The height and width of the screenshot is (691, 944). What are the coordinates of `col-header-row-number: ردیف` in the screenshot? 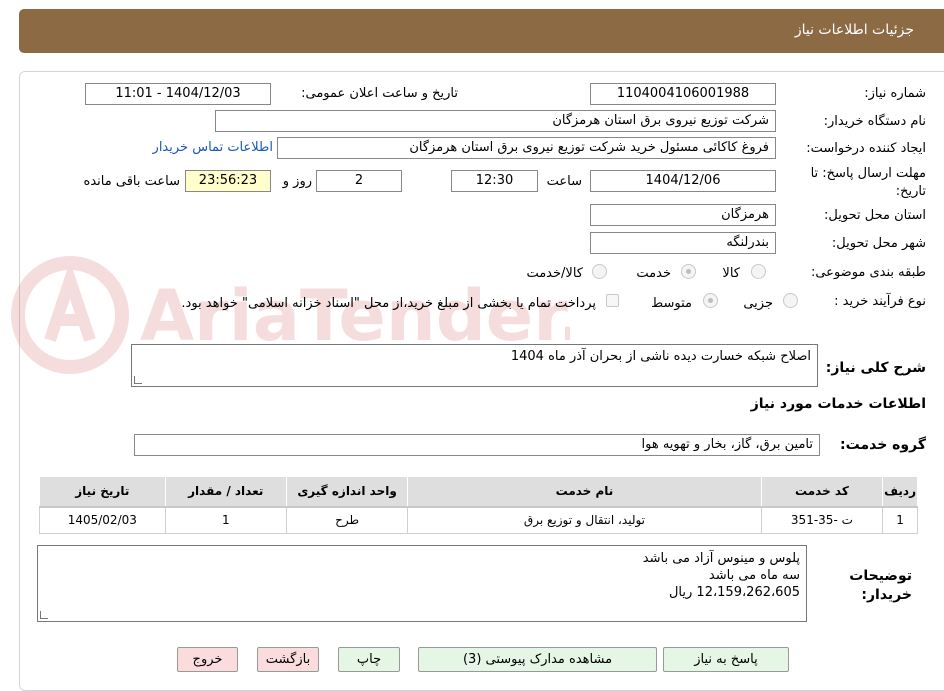 It's located at (900, 492).